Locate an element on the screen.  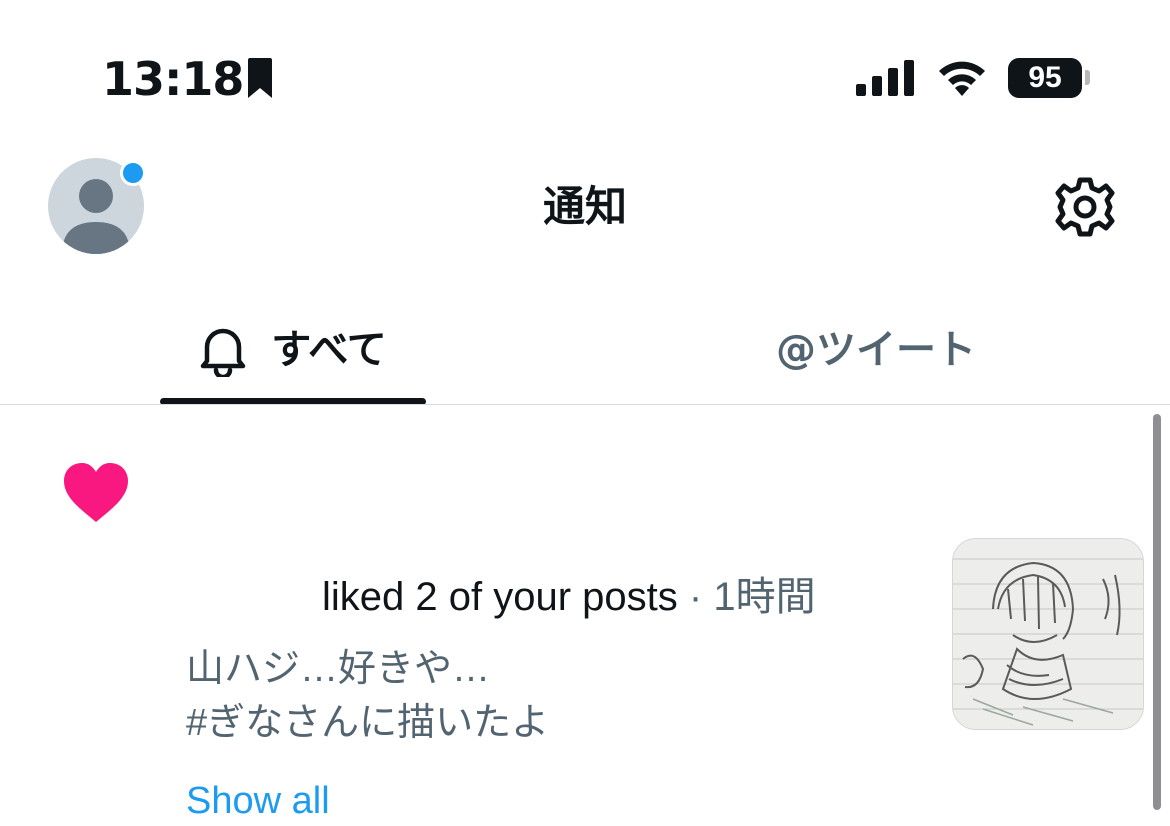
tab-all: すべて is located at coordinates (293, 350).